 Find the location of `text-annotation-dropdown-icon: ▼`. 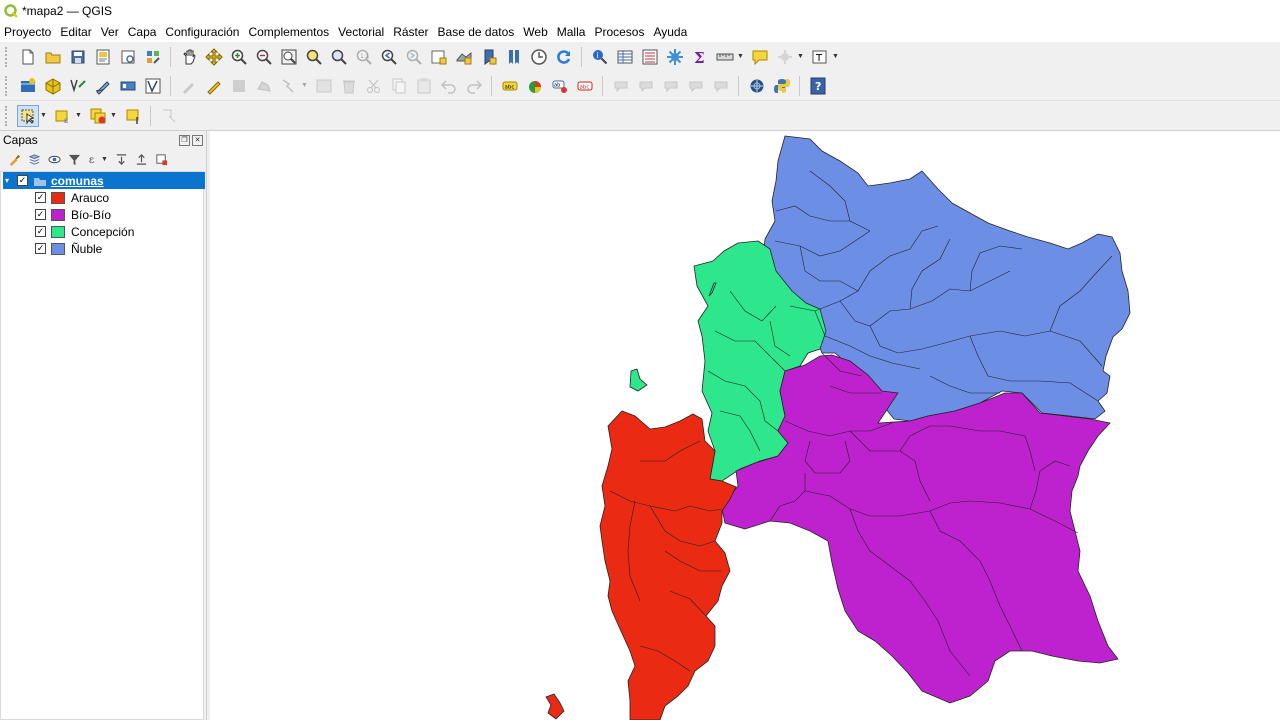

text-annotation-dropdown-icon: ▼ is located at coordinates (836, 57).